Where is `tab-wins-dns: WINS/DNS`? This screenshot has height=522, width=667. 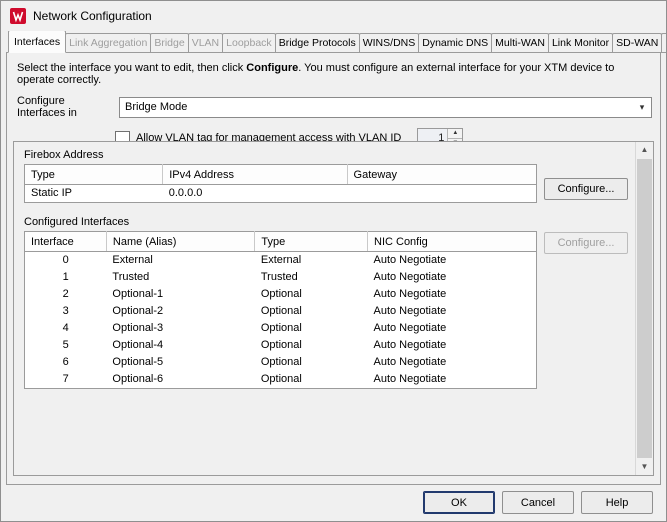
tab-wins-dns: WINS/DNS is located at coordinates (389, 43).